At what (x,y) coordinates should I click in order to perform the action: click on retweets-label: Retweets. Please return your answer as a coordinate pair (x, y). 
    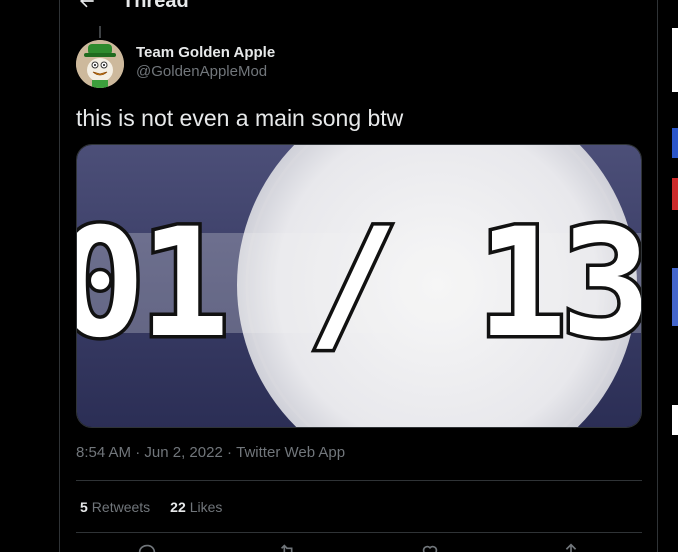
    Looking at the image, I should click on (121, 507).